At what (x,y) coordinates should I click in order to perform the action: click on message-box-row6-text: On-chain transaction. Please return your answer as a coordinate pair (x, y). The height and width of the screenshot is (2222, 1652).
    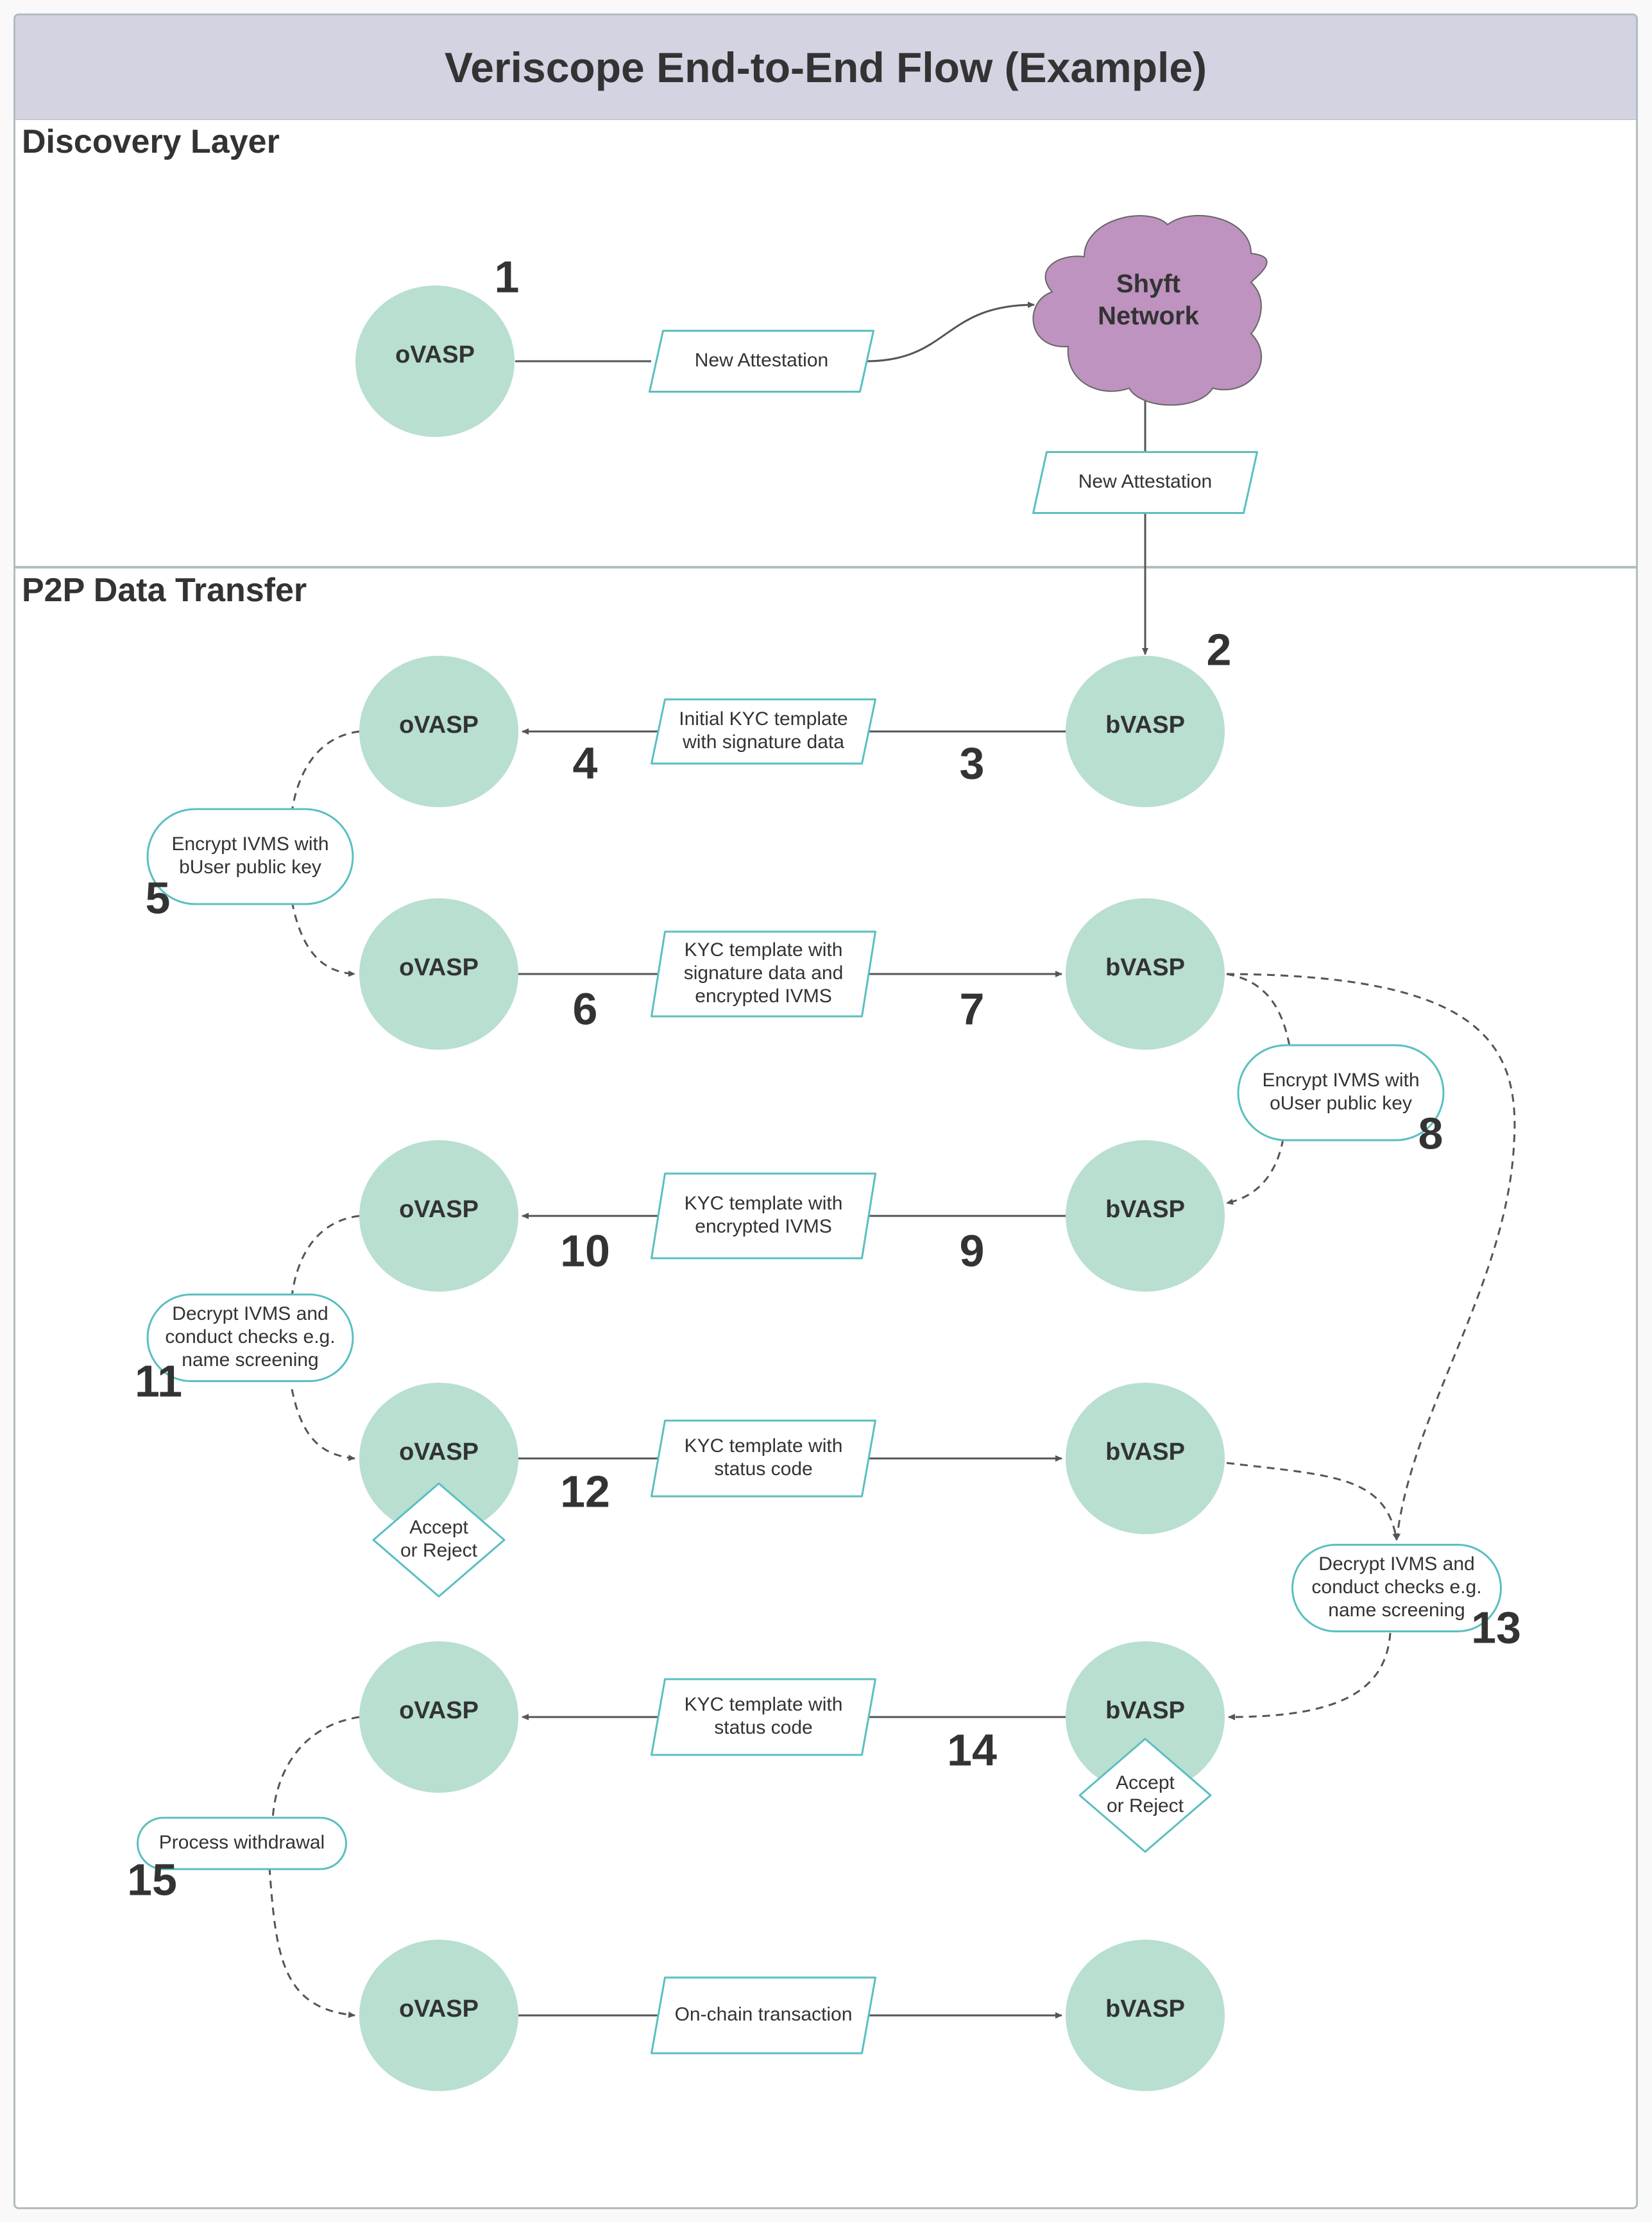
    Looking at the image, I should click on (764, 2014).